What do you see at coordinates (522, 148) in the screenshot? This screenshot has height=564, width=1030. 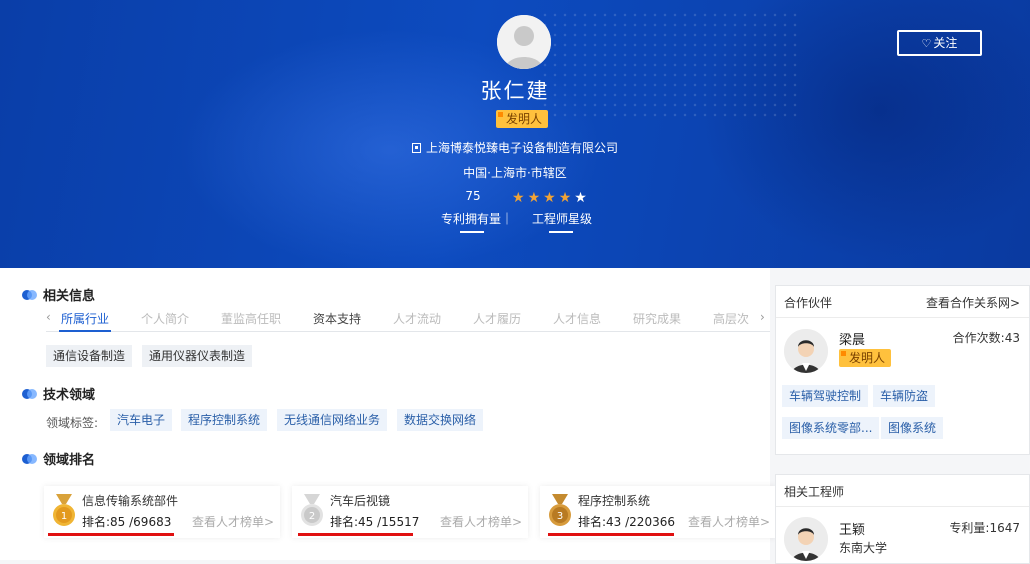 I see `company-label: 上海博泰悦臻电子设备制造有限公司` at bounding box center [522, 148].